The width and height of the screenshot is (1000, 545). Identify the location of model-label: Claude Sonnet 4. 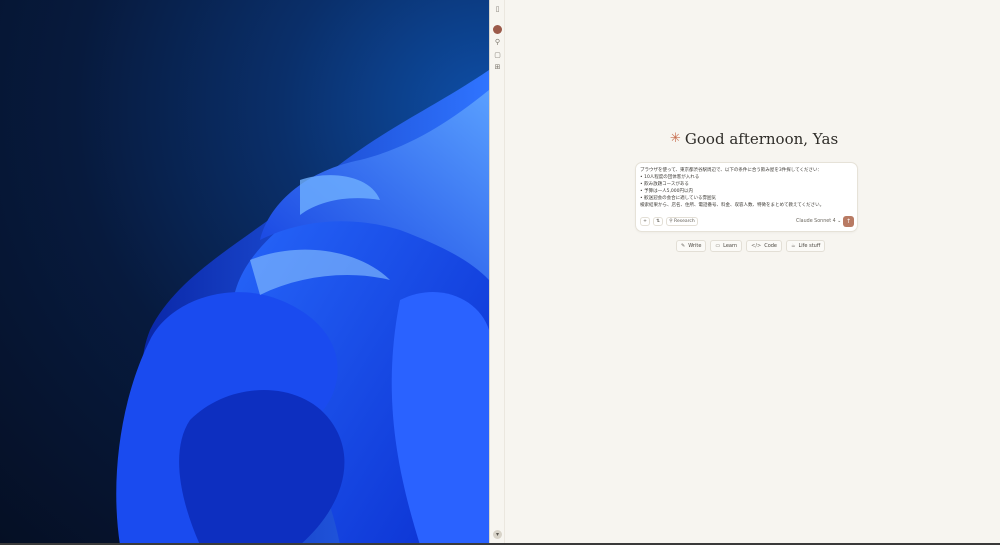
(816, 221).